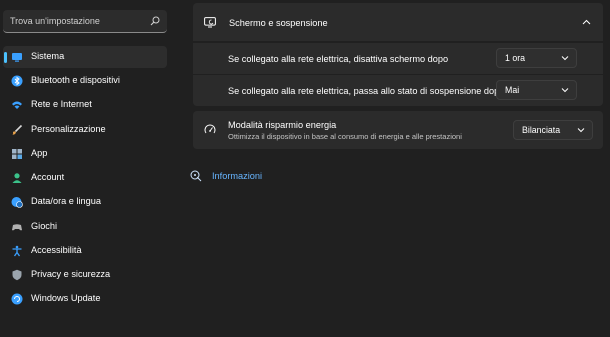 The width and height of the screenshot is (610, 337). Describe the element at coordinates (44, 226) in the screenshot. I see `sidebar-item-label: Giochi` at that location.